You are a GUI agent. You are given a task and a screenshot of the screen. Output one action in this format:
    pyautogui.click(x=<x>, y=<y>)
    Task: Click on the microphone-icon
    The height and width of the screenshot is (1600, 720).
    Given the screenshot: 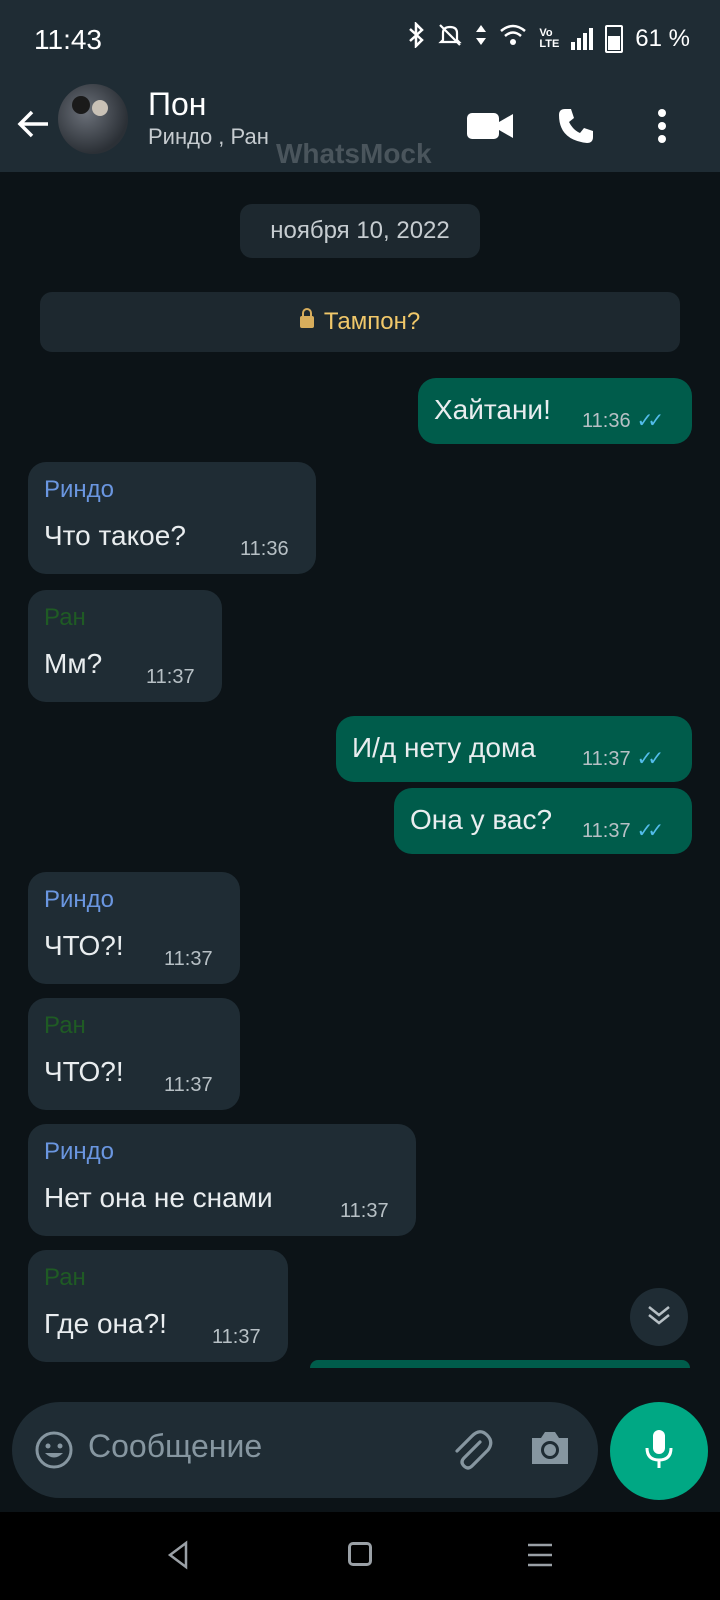 What is the action you would take?
    pyautogui.click(x=659, y=1451)
    